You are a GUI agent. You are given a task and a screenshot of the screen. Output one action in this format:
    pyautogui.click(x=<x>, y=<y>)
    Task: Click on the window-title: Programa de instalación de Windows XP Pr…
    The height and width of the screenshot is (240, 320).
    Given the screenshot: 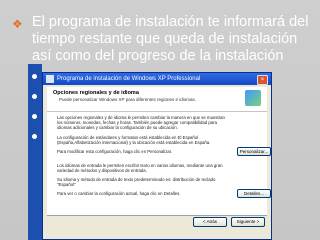 What is the action you would take?
    pyautogui.click(x=129, y=79)
    